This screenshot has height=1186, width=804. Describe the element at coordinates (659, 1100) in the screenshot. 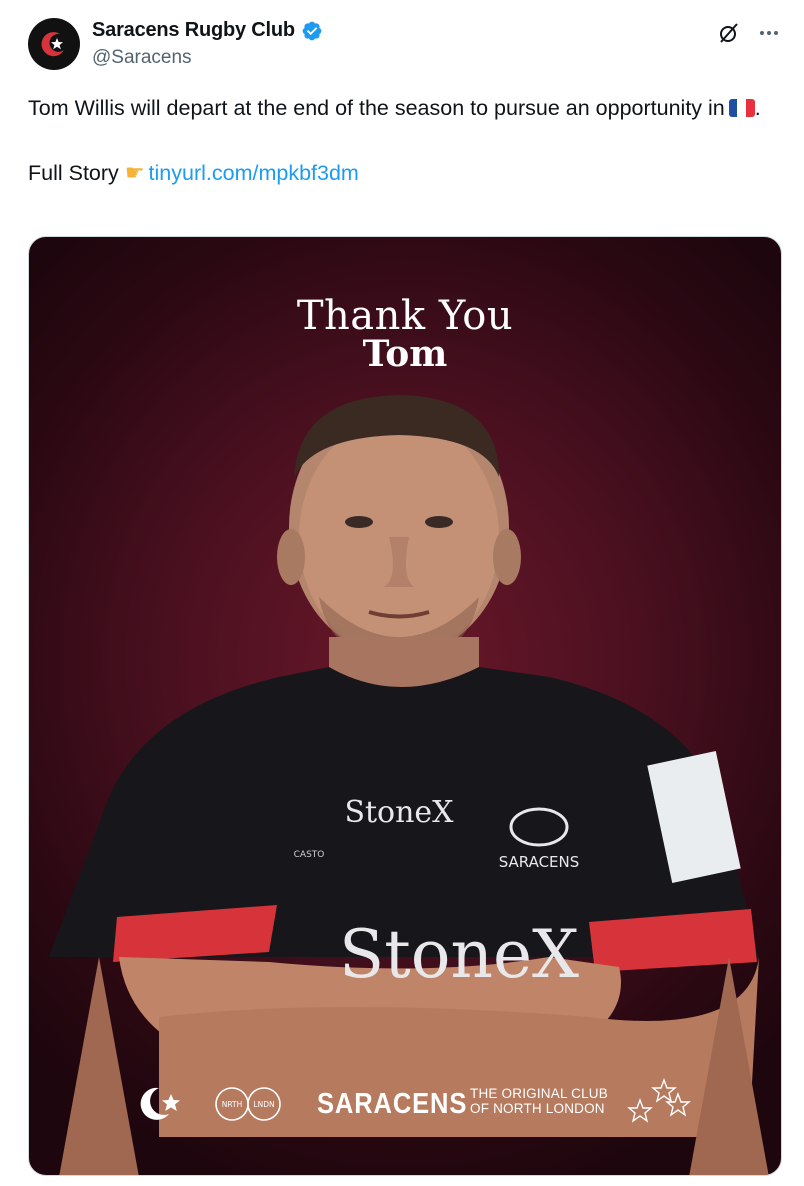

I see `three-stars-icon` at that location.